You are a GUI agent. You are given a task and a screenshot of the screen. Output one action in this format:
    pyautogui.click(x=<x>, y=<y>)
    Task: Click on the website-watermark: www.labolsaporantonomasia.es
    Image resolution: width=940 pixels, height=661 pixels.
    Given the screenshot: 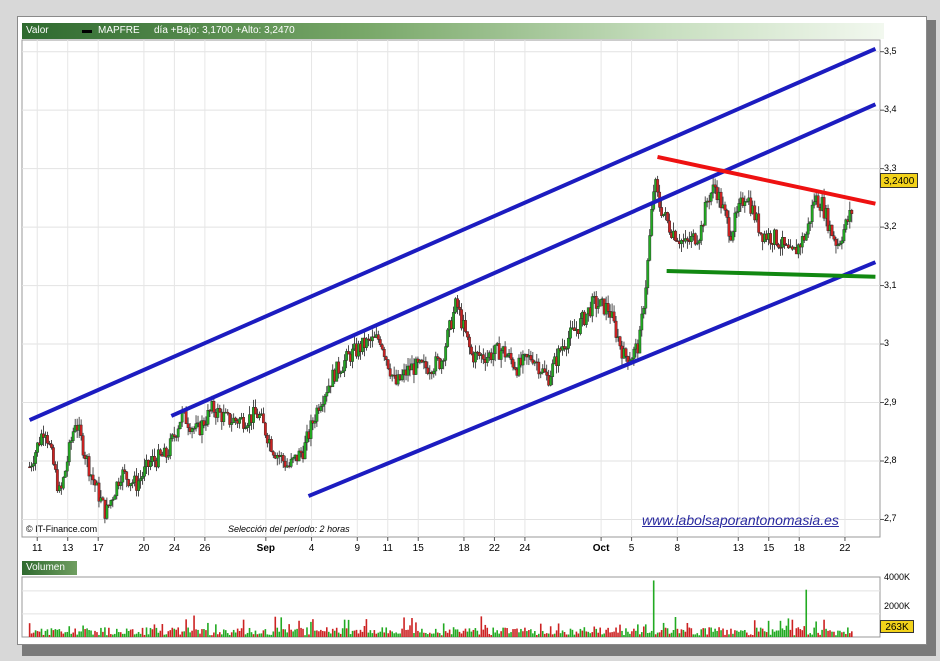 What is the action you would take?
    pyautogui.click(x=740, y=520)
    